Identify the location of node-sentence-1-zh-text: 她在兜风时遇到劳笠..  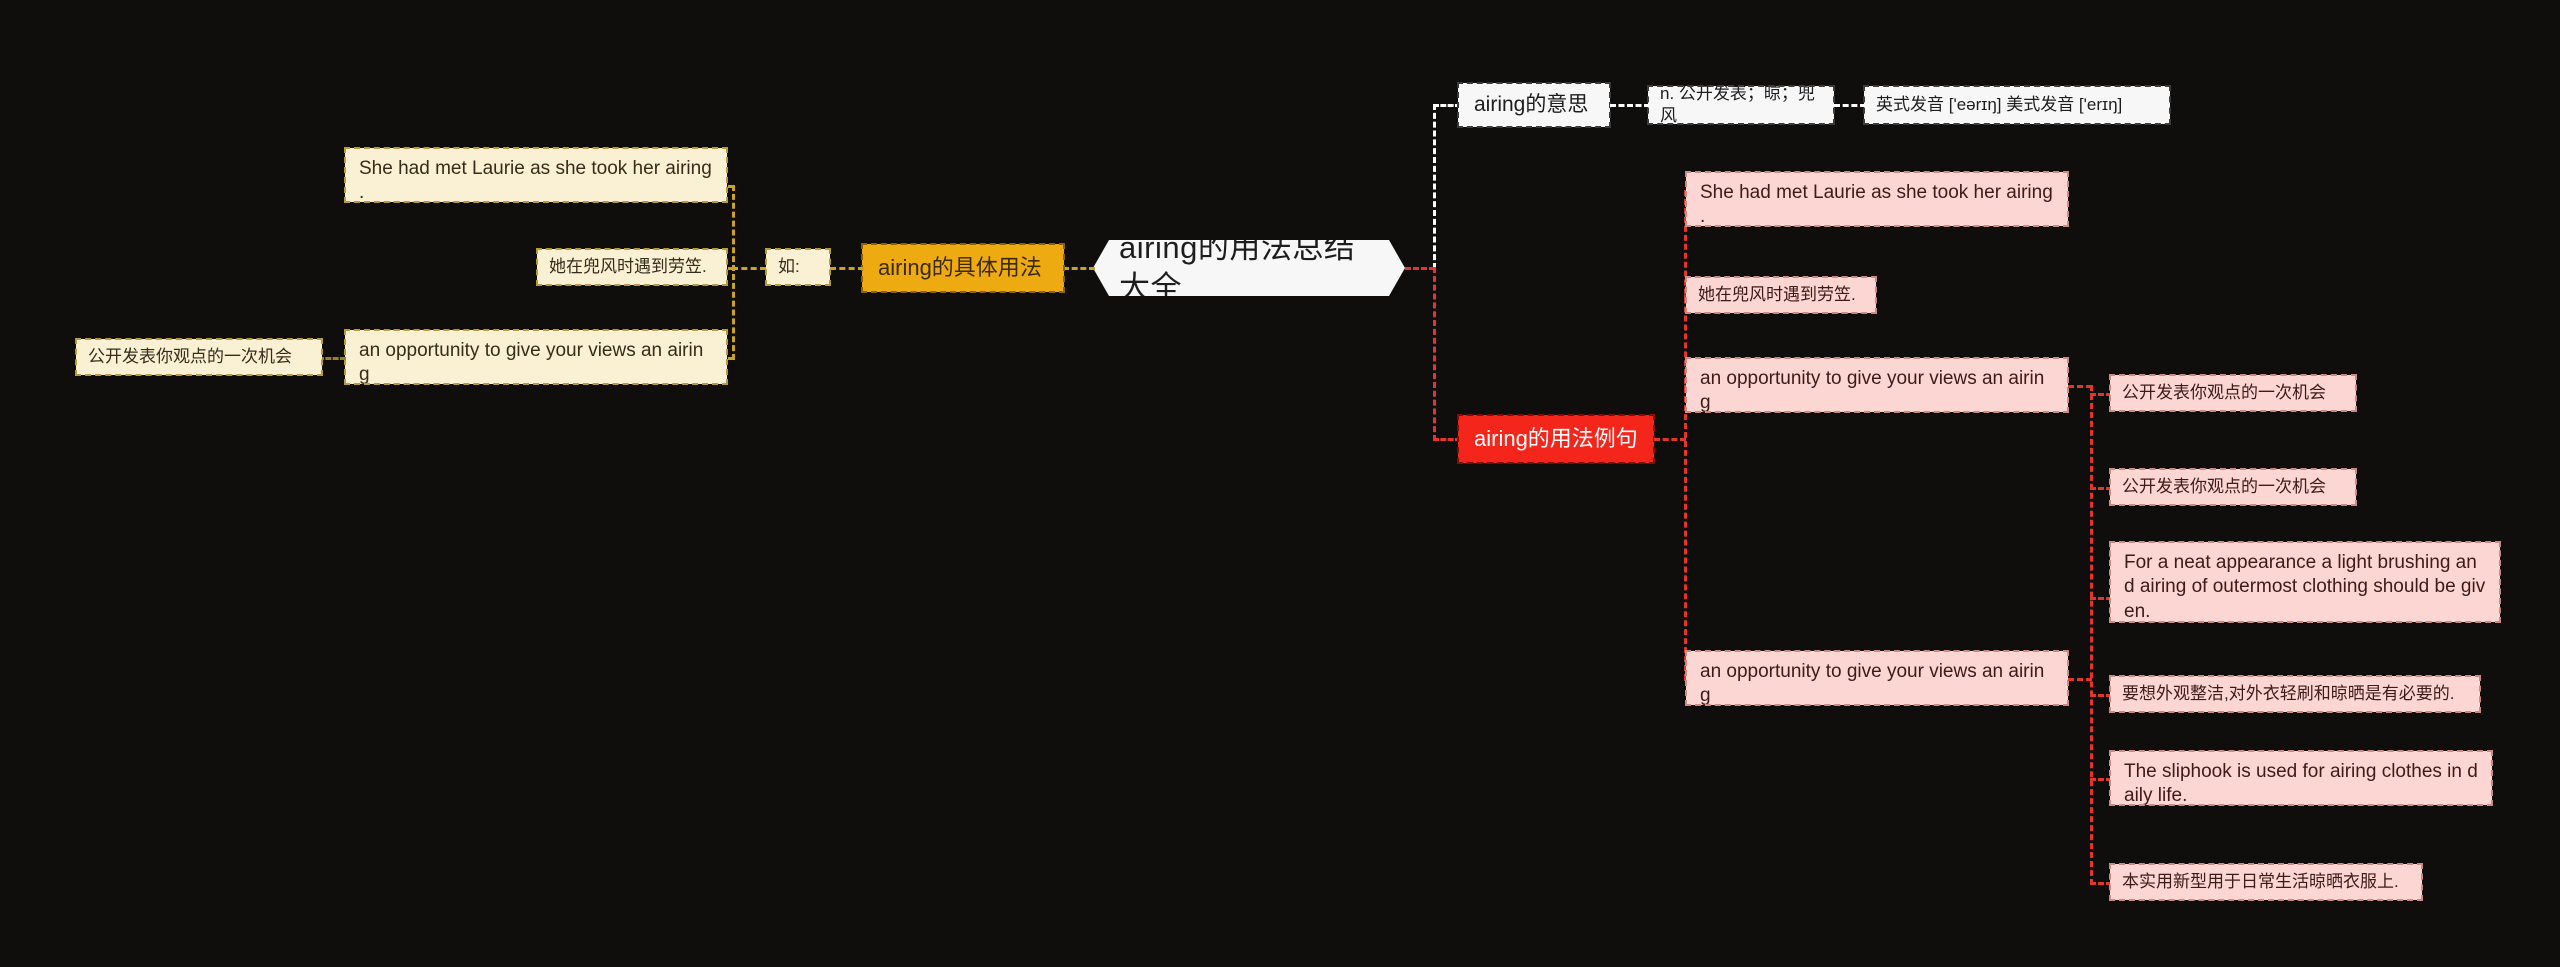
(1777, 295).